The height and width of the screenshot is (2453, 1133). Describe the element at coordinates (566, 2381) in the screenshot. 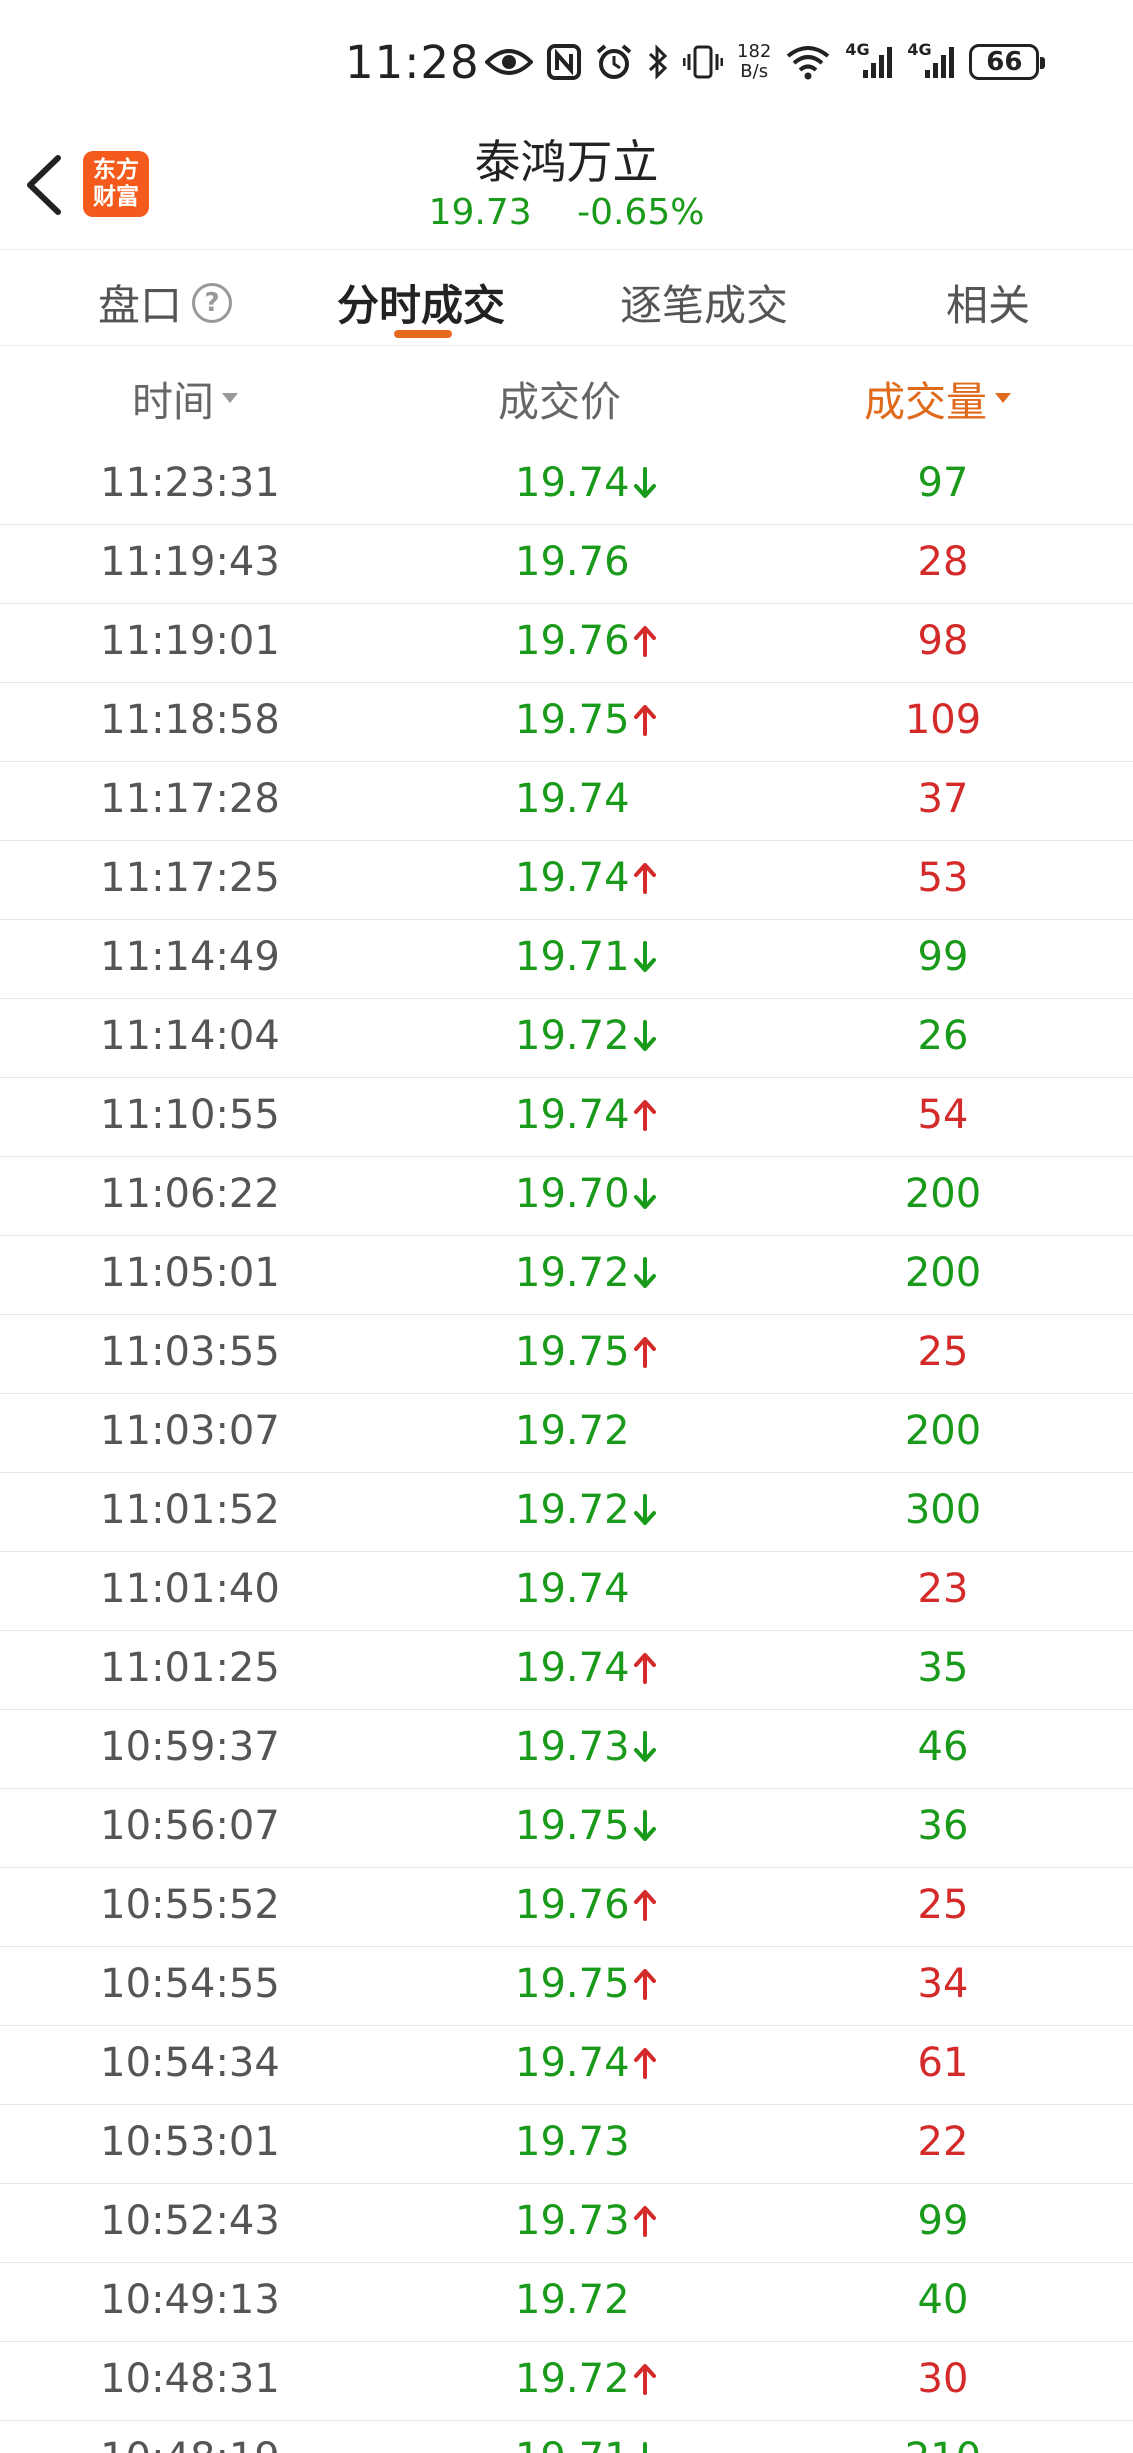

I see `table-row: 10:48:31 19.72 30` at that location.